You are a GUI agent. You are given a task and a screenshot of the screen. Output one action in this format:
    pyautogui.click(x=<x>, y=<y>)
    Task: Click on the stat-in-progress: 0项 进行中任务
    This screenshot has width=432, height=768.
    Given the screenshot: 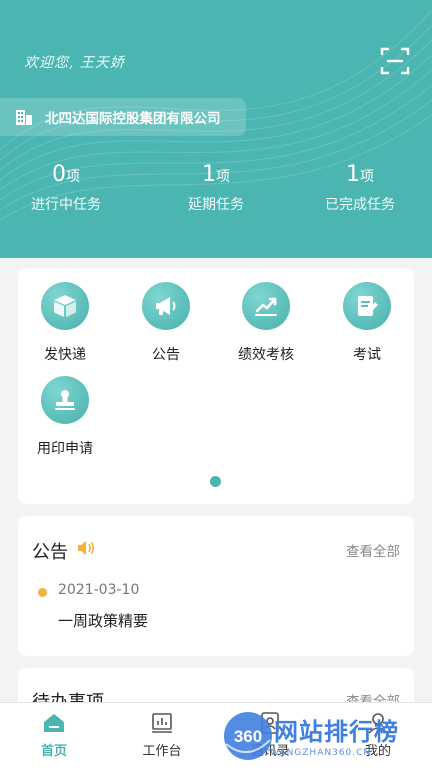 What is the action you would take?
    pyautogui.click(x=69, y=187)
    